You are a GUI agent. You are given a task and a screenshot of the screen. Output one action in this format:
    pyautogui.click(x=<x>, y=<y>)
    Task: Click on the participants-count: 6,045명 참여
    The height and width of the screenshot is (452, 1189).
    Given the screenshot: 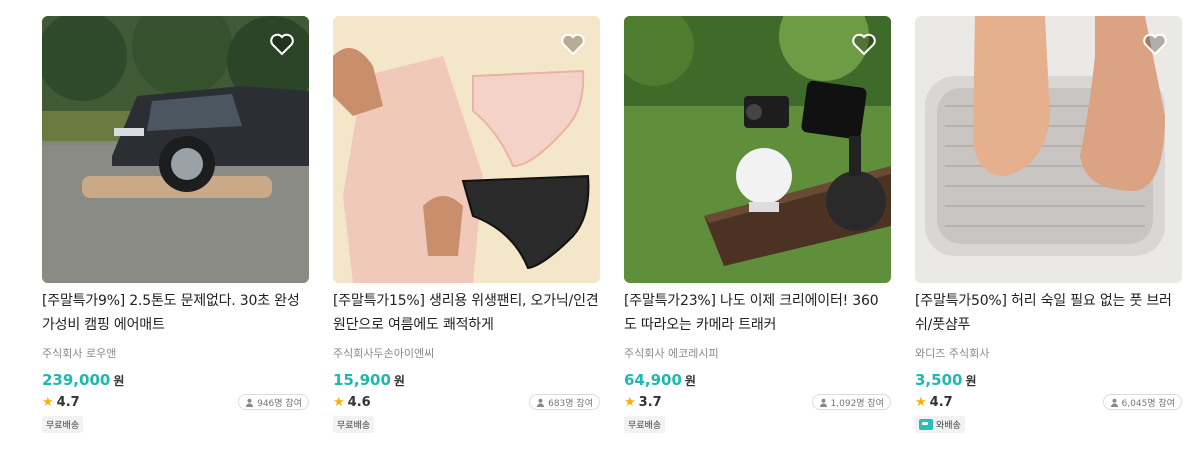 What is the action you would take?
    pyautogui.click(x=1148, y=403)
    